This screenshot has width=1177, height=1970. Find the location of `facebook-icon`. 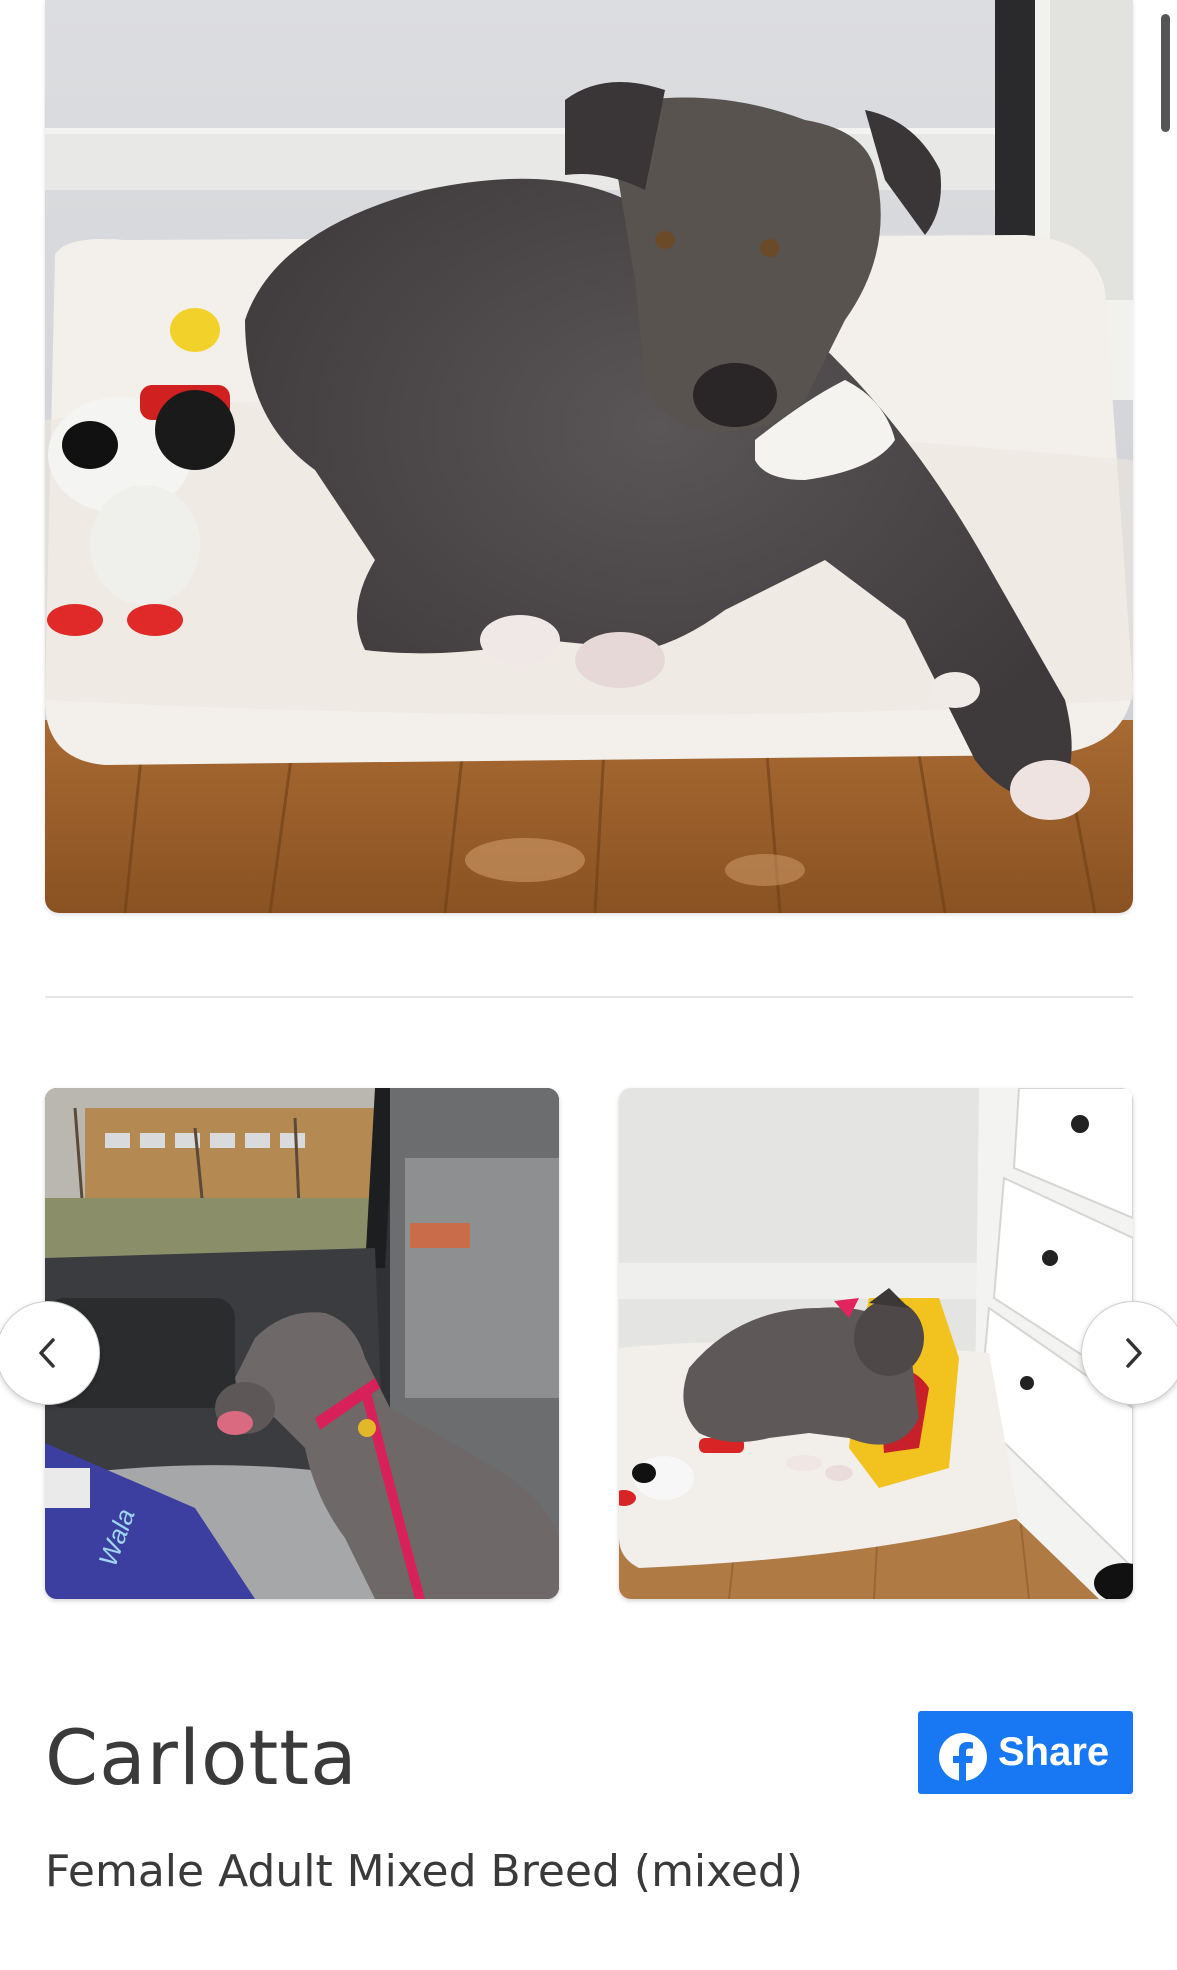

facebook-icon is located at coordinates (963, 1757).